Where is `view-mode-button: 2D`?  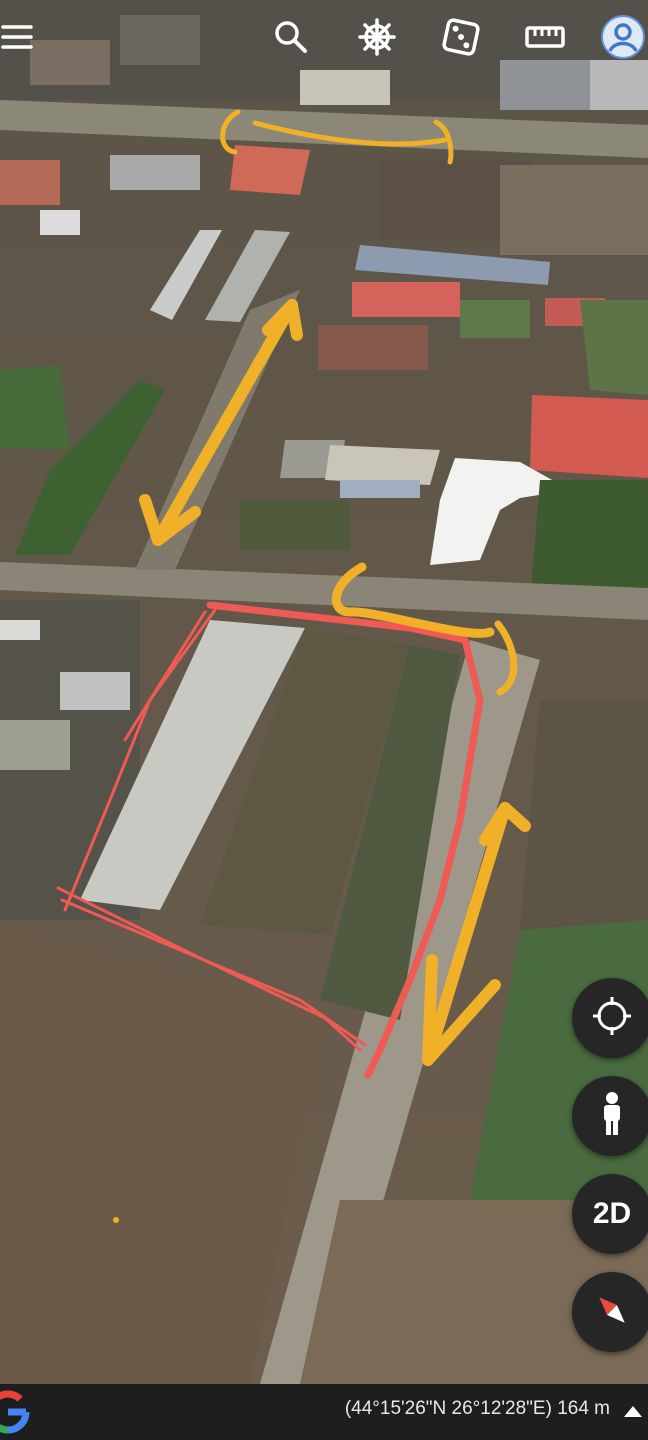
view-mode-button: 2D is located at coordinates (610, 1214).